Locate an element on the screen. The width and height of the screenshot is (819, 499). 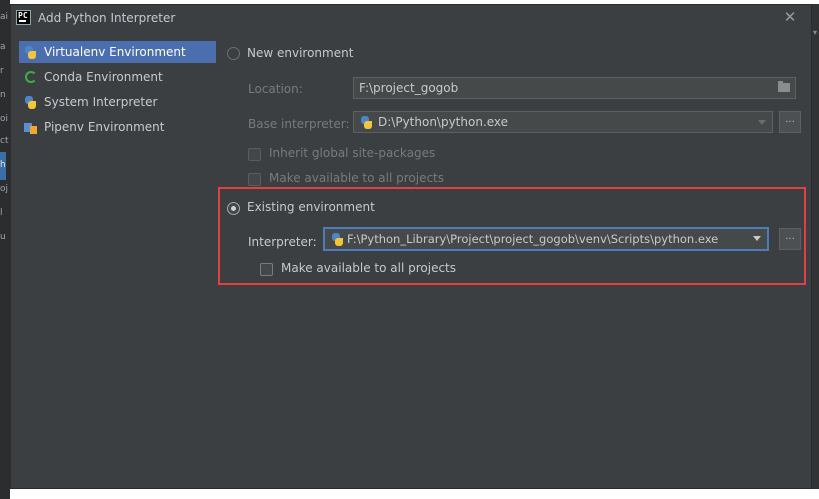
existing-env-make-available-label: Make available to all projects is located at coordinates (369, 268).